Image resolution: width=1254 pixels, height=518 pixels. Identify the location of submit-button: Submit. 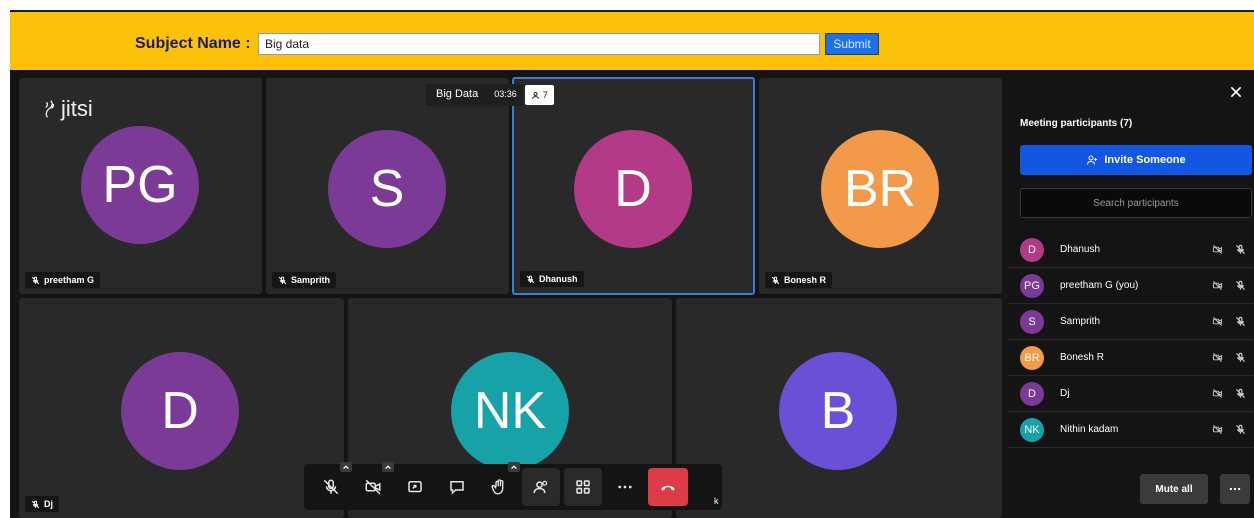
(852, 44).